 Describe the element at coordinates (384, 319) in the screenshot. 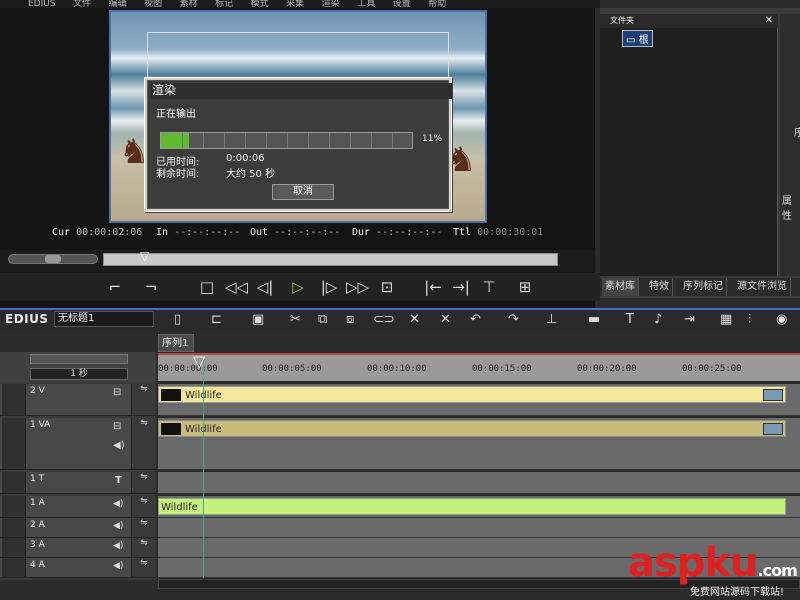

I see `link-icon: ⊂⊃` at that location.